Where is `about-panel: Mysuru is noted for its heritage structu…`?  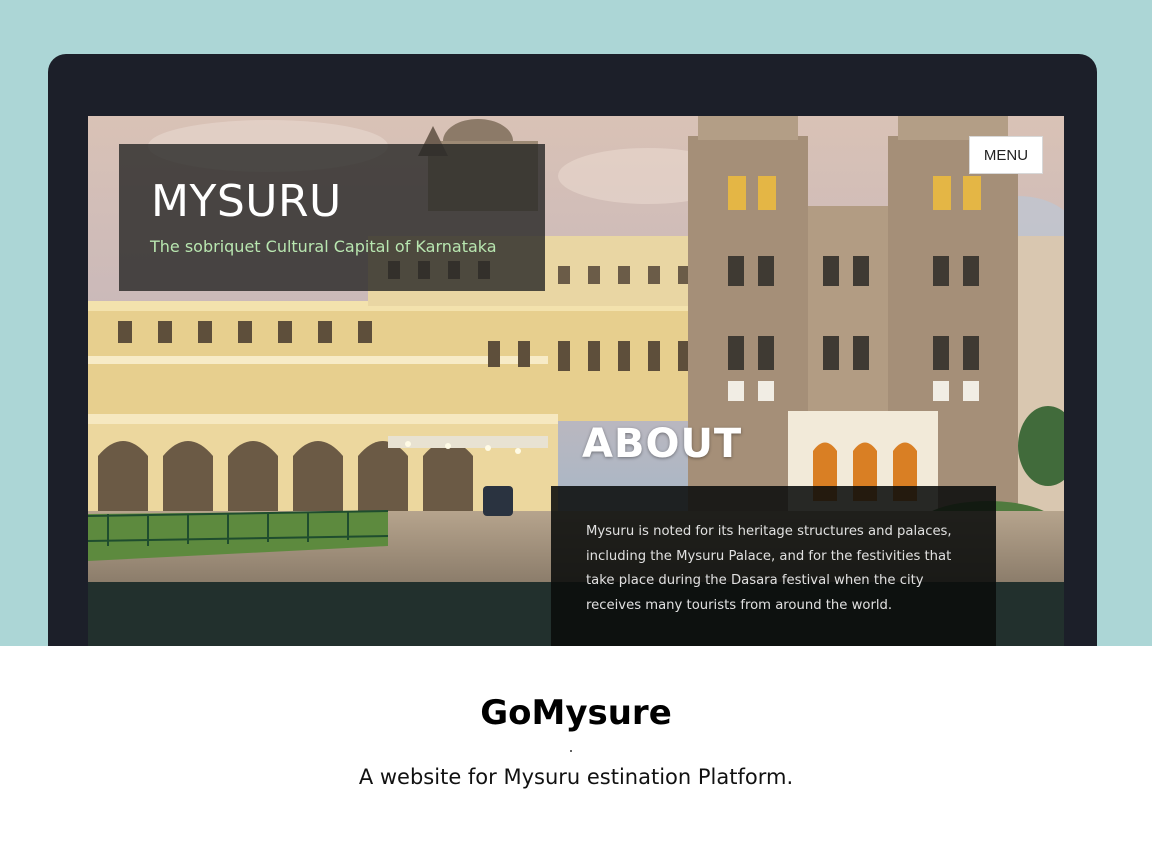
about-panel: Mysuru is noted for its heritage structu… is located at coordinates (773, 566).